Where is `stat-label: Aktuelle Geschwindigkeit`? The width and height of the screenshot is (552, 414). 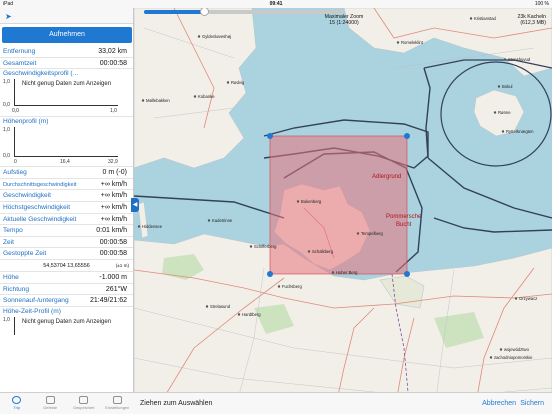 stat-label: Aktuelle Geschwindigkeit is located at coordinates (40, 219).